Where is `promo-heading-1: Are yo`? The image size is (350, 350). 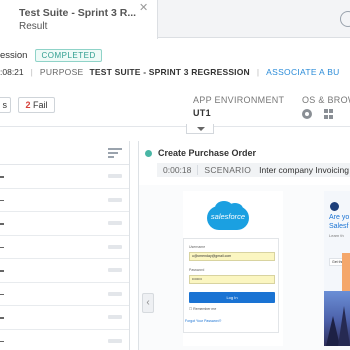 promo-heading-1: Are yo is located at coordinates (339, 217).